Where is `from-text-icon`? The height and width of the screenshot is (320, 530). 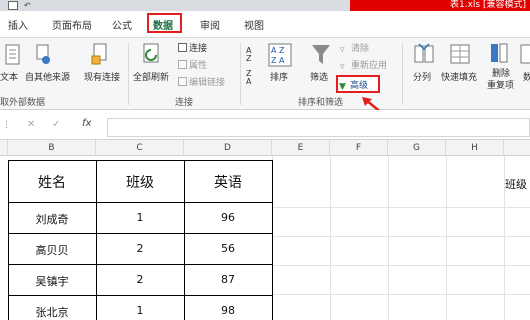 from-text-icon is located at coordinates (12, 54).